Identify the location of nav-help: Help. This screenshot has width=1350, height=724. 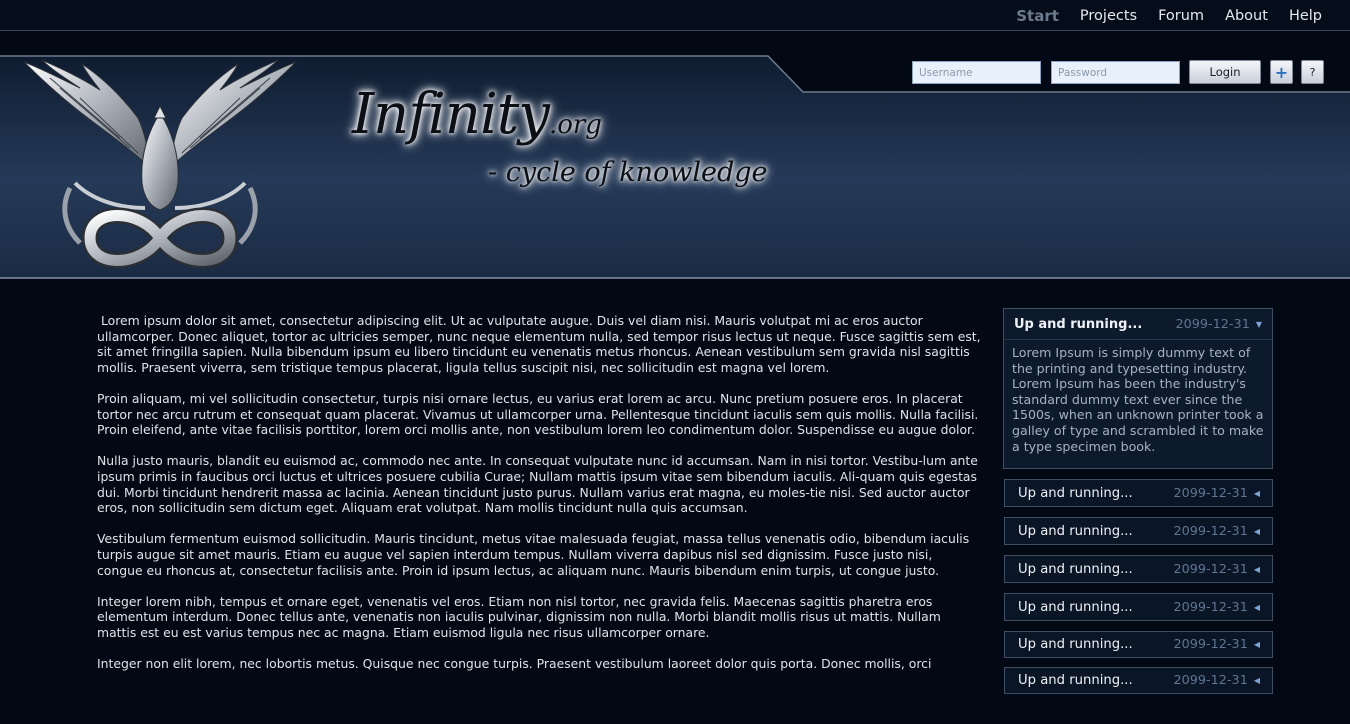
(1305, 16).